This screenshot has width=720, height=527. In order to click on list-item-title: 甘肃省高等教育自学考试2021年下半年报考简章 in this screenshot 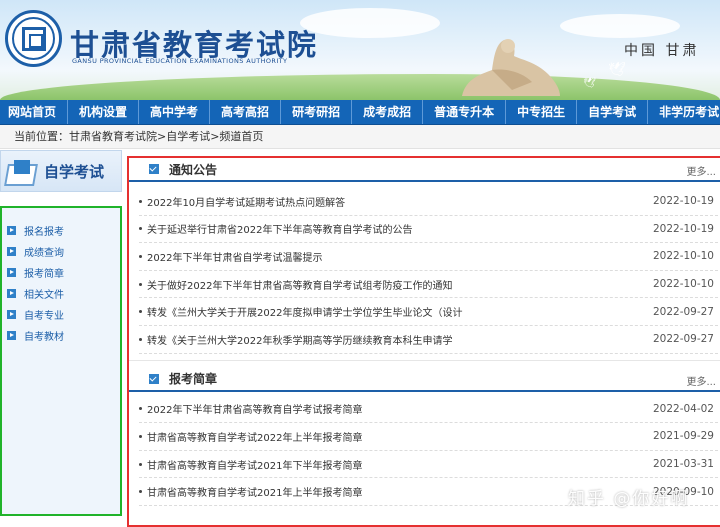, I will do `click(392, 464)`.